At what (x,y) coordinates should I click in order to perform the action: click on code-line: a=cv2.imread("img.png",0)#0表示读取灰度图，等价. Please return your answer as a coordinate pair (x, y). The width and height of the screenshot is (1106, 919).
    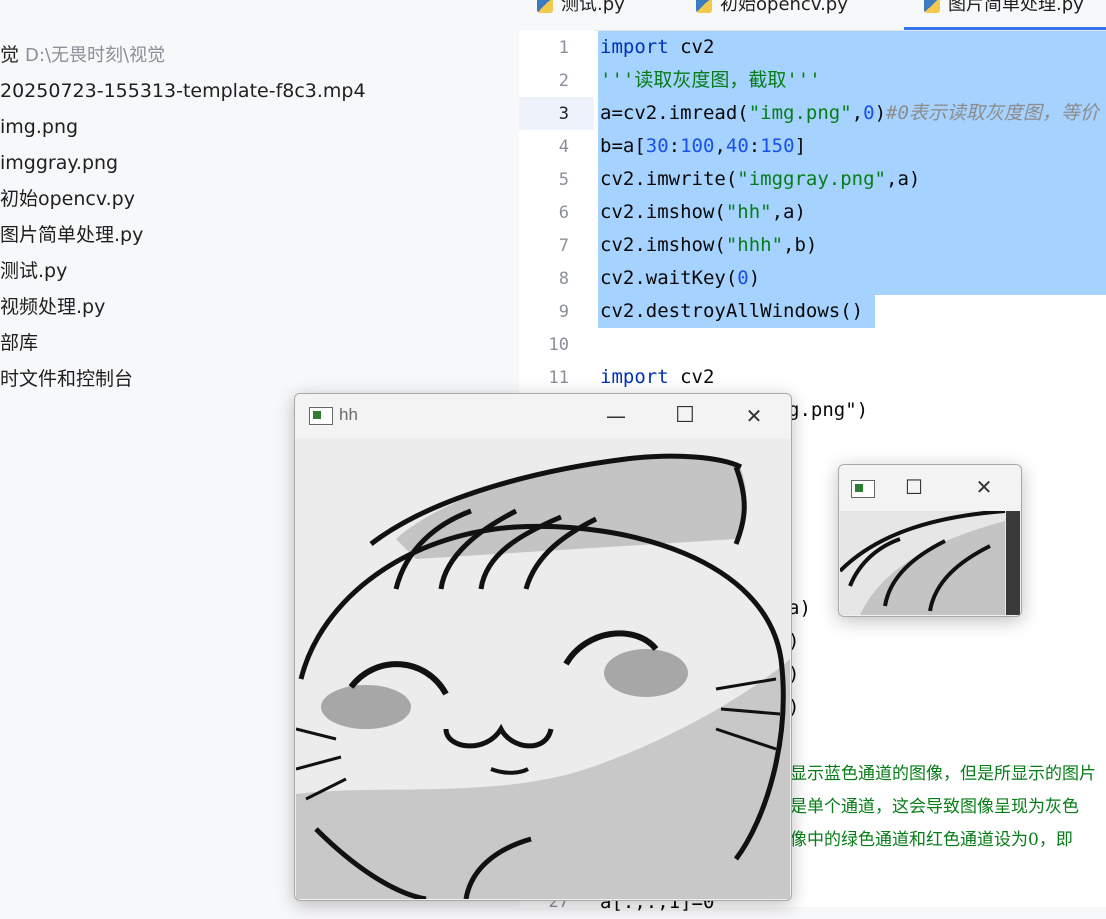
    Looking at the image, I should click on (849, 113).